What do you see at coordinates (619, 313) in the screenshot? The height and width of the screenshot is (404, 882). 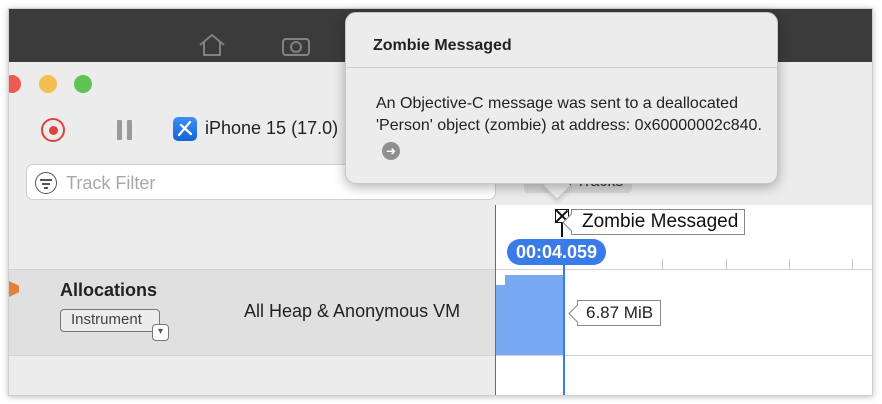 I see `memory-value-label: 6.87 MiB` at bounding box center [619, 313].